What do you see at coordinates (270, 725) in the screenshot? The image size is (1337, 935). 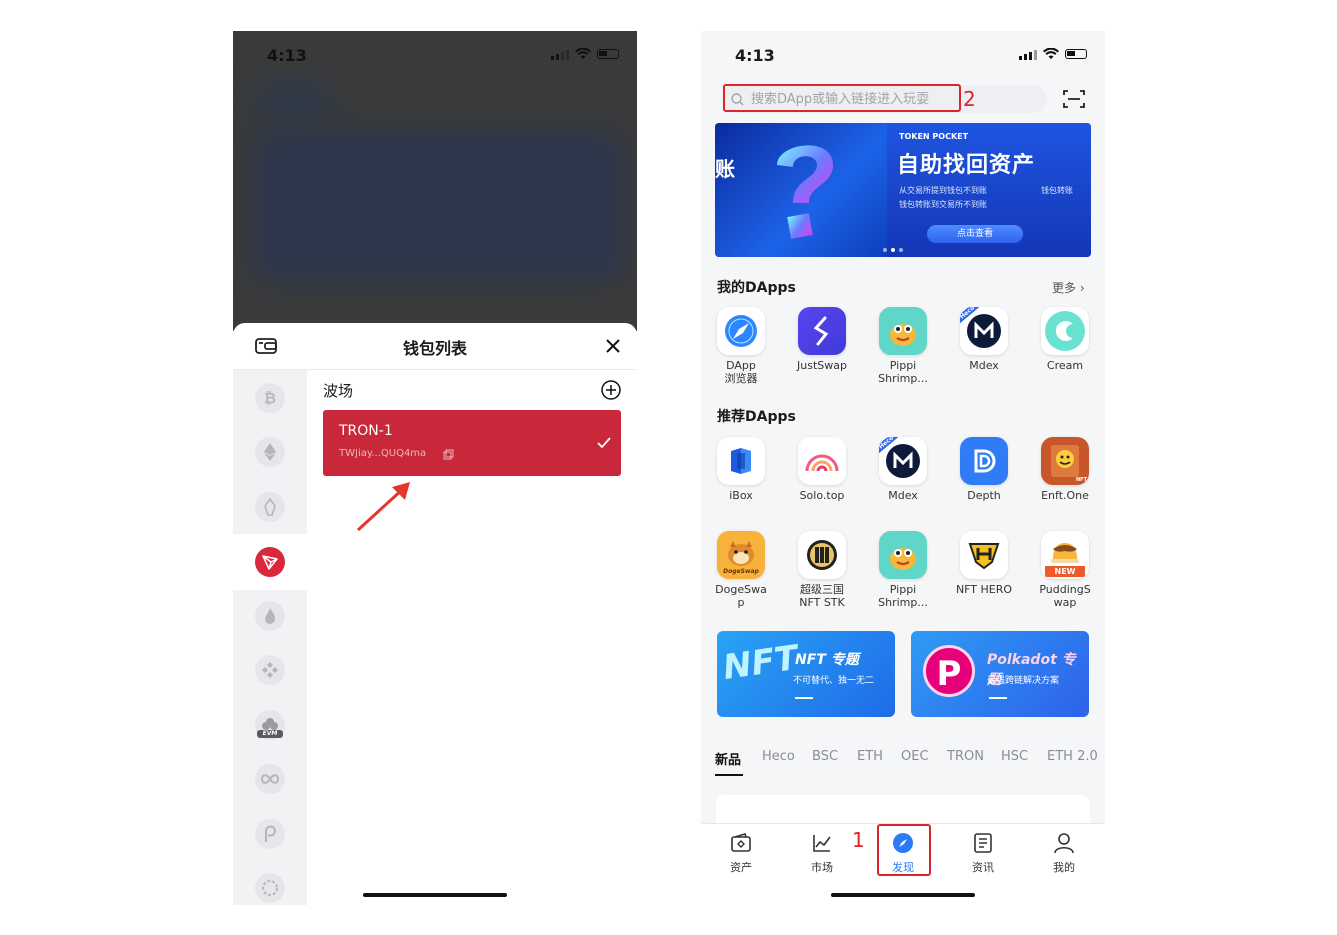 I see `evm-icon: EVM` at bounding box center [270, 725].